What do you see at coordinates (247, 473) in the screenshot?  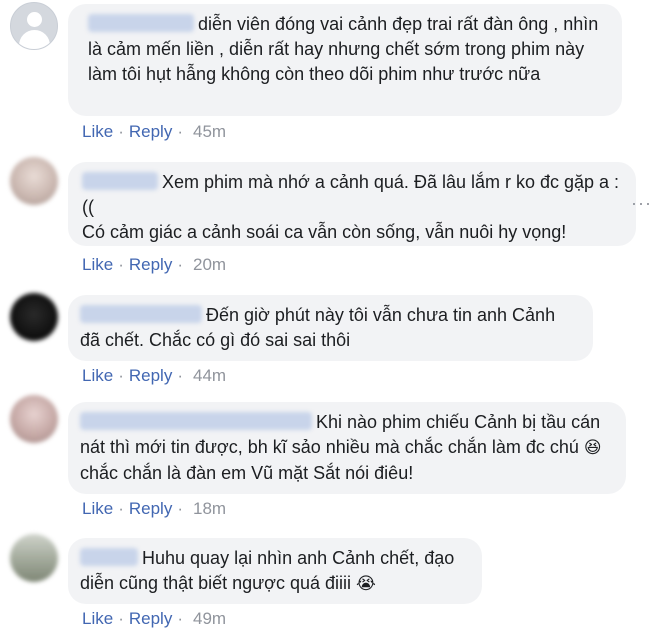 I see `comment-text-continued: chắc chắn là đàn em Vũ mặt Sắt nói điêu!` at bounding box center [247, 473].